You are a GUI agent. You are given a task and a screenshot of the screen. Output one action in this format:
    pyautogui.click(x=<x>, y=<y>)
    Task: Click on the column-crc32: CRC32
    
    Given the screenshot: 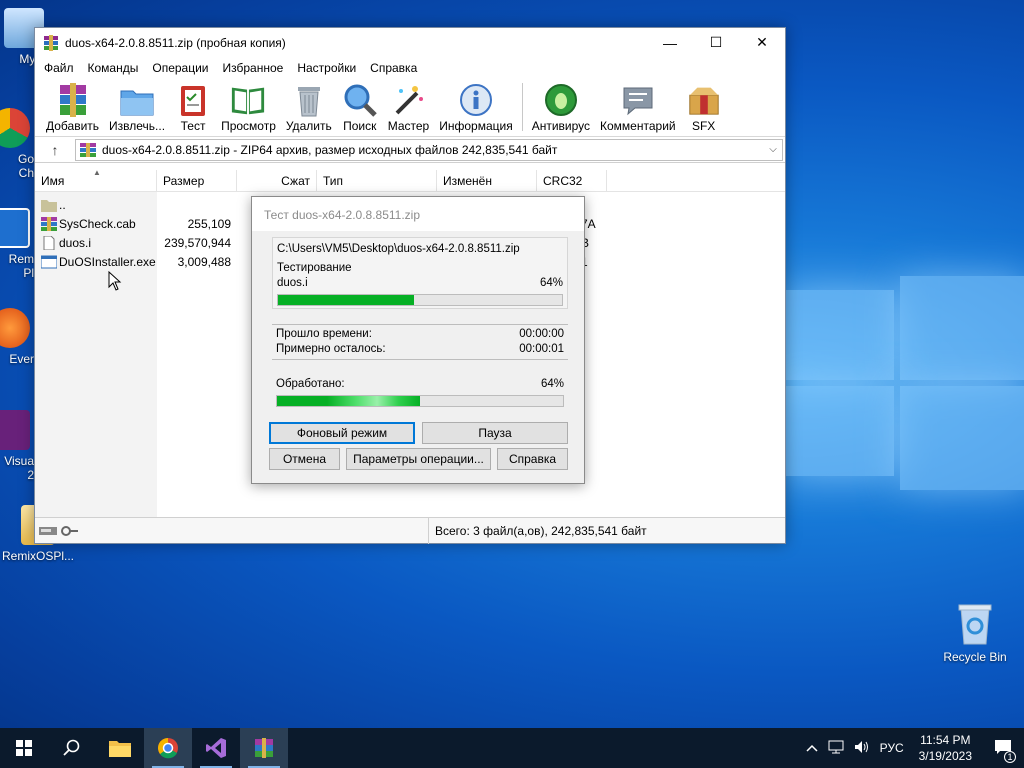 What is the action you would take?
    pyautogui.click(x=572, y=181)
    